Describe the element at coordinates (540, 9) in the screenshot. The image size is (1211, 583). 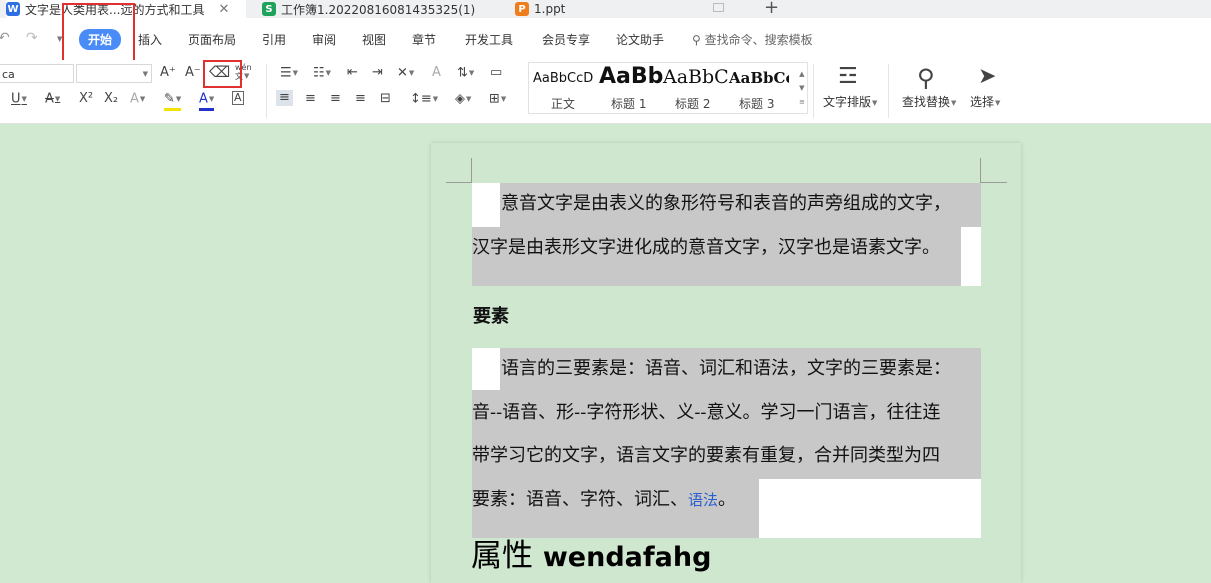
I see `tab-ppt: P 1.ppt` at that location.